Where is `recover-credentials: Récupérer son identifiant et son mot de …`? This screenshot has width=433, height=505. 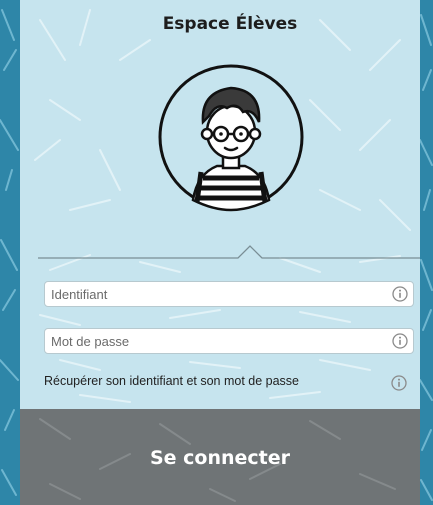 recover-credentials: Récupérer son identifiant et son mot de … is located at coordinates (232, 383).